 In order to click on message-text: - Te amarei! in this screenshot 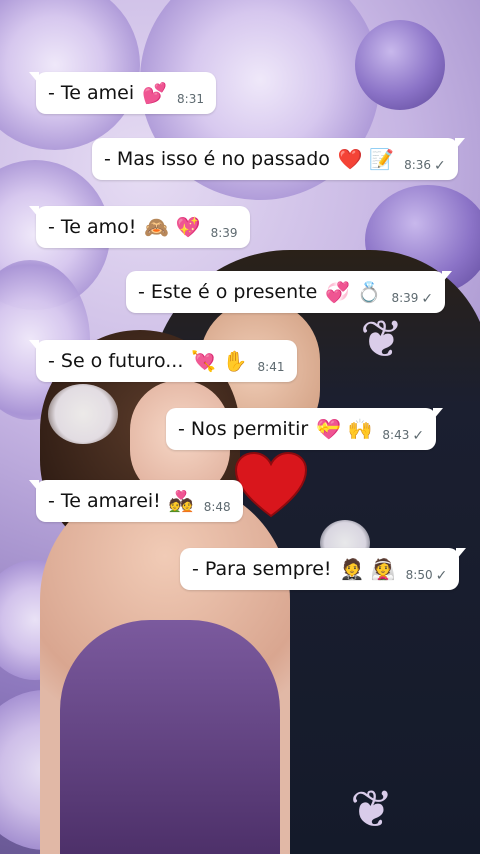, I will do `click(104, 501)`.